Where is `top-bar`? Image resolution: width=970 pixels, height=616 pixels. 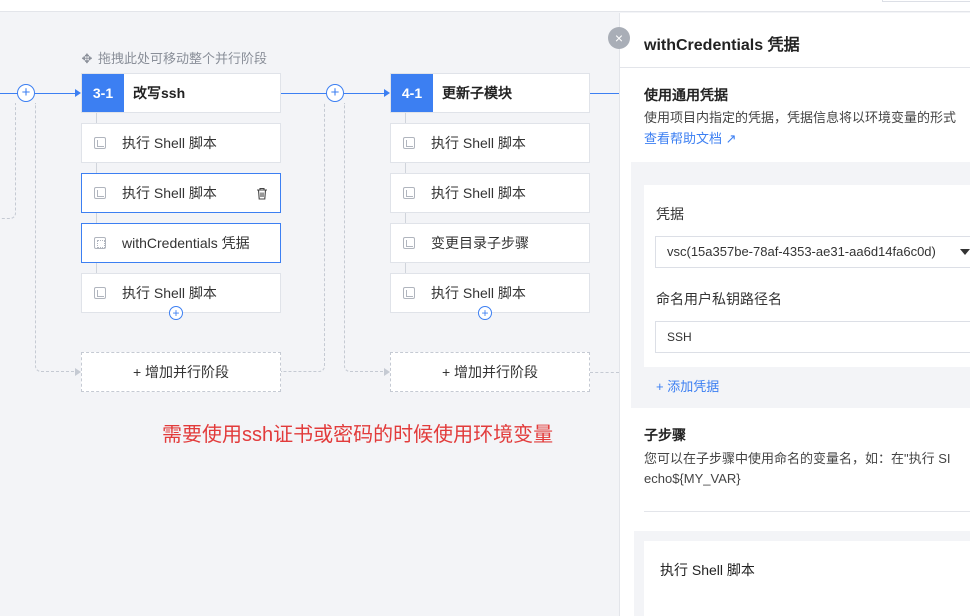
top-bar is located at coordinates (485, 6).